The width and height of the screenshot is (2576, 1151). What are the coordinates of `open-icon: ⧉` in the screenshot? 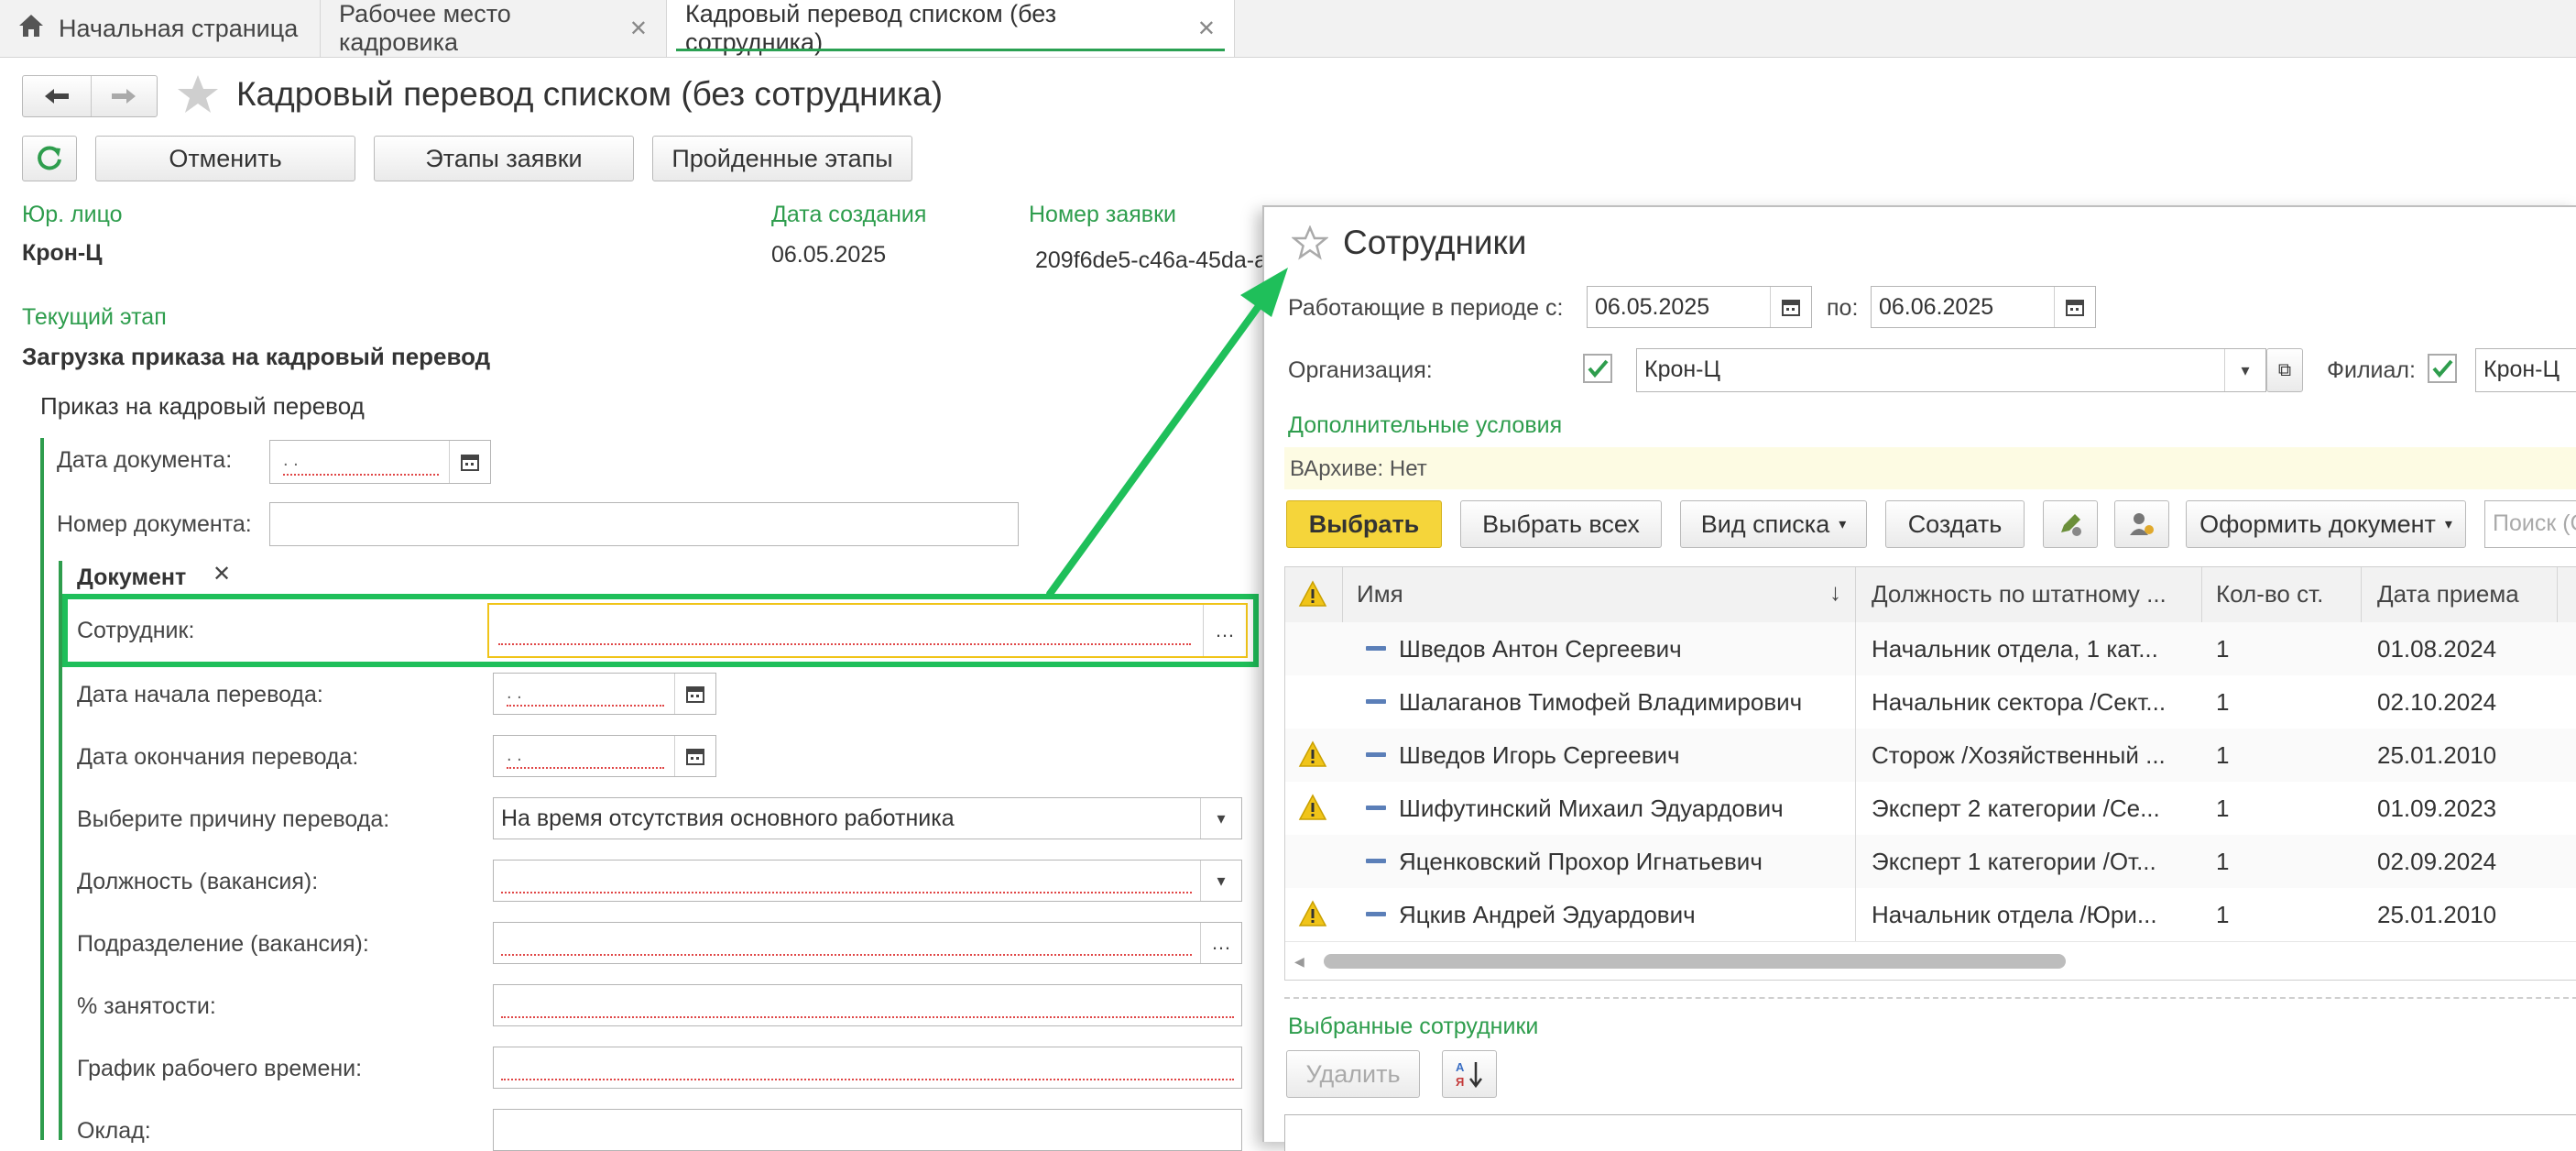 It's located at (2285, 370).